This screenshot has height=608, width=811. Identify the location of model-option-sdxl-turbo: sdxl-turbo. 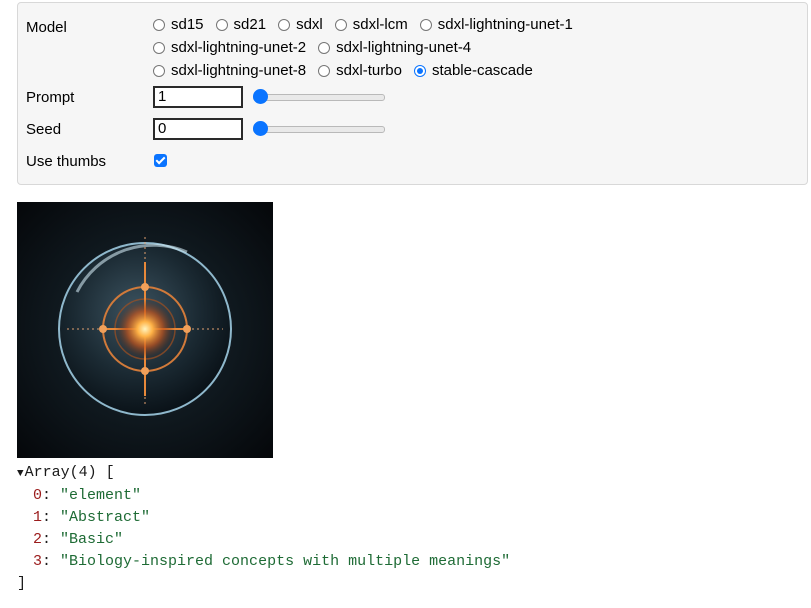
(360, 70).